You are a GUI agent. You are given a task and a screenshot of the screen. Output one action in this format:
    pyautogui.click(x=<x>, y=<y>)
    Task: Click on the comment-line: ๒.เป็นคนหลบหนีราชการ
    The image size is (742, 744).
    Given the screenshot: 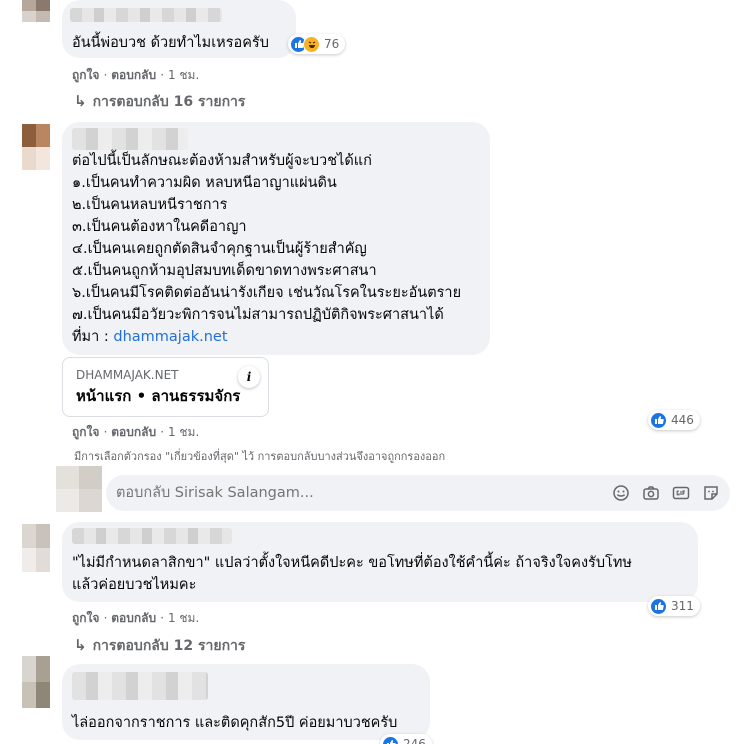 What is the action you would take?
    pyautogui.click(x=150, y=205)
    